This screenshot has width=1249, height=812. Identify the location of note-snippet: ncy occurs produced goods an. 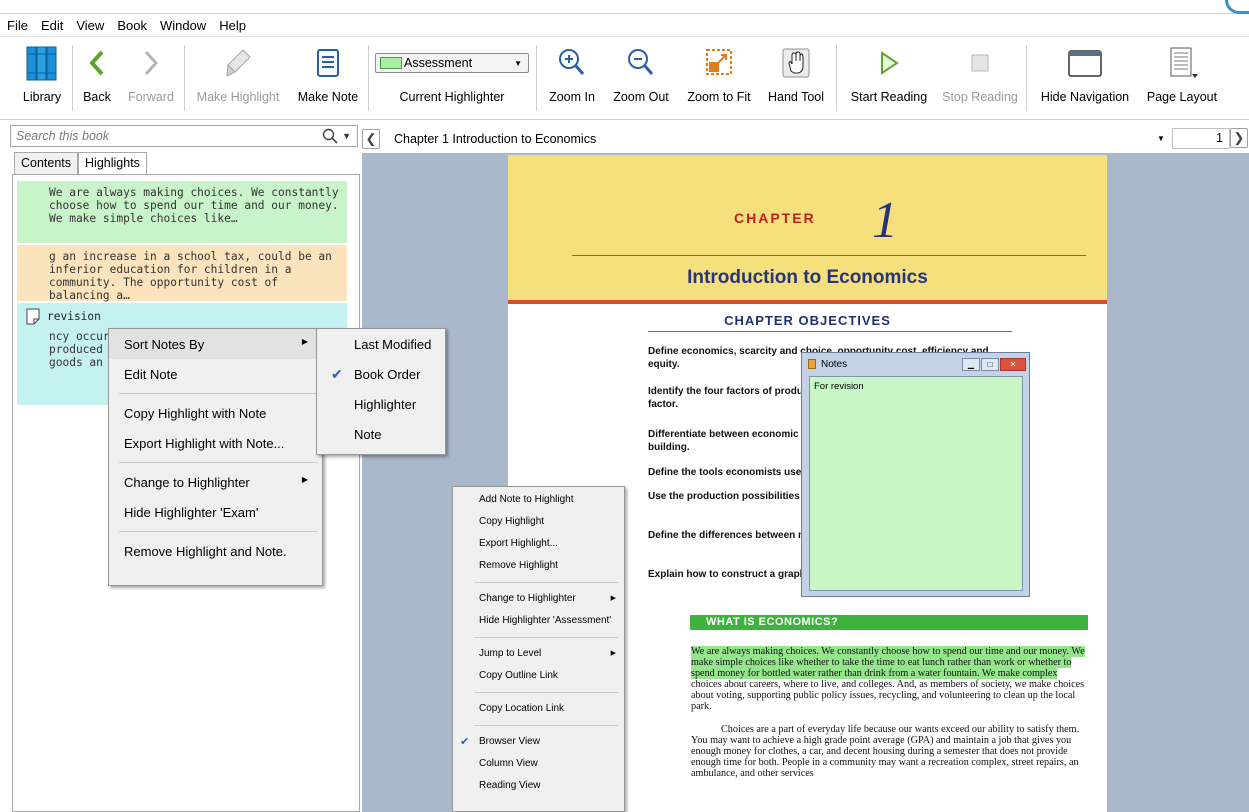
(83, 349).